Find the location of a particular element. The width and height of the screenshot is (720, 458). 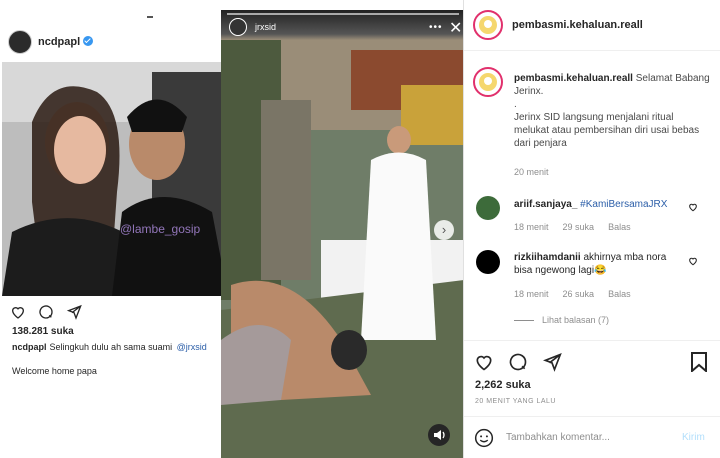

post-username: ncdpapl is located at coordinates (66, 42).